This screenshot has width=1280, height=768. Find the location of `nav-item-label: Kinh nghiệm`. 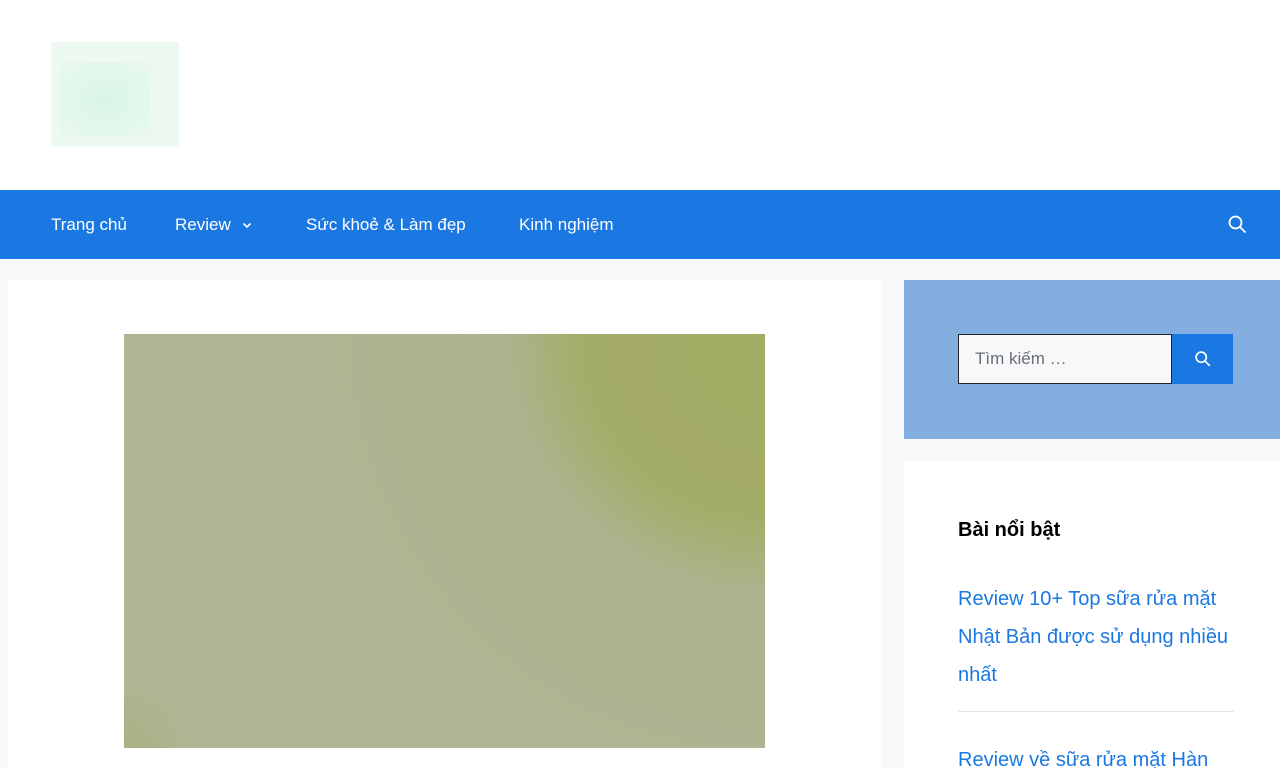

nav-item-label: Kinh nghiệm is located at coordinates (566, 224).